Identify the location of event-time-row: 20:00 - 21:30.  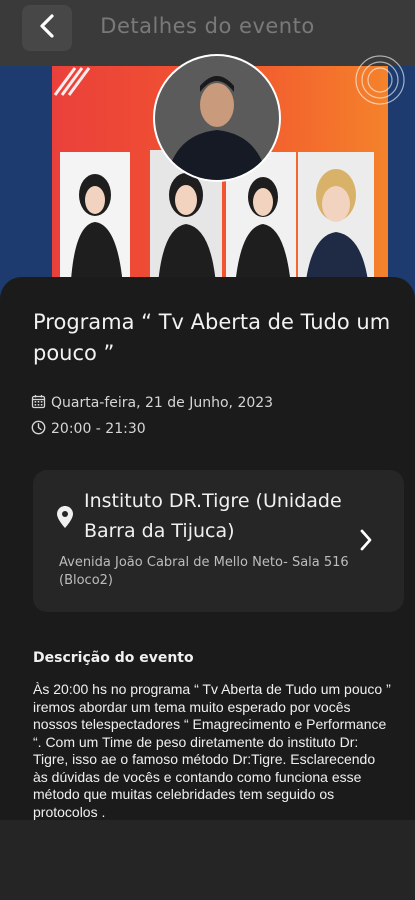
(88, 429).